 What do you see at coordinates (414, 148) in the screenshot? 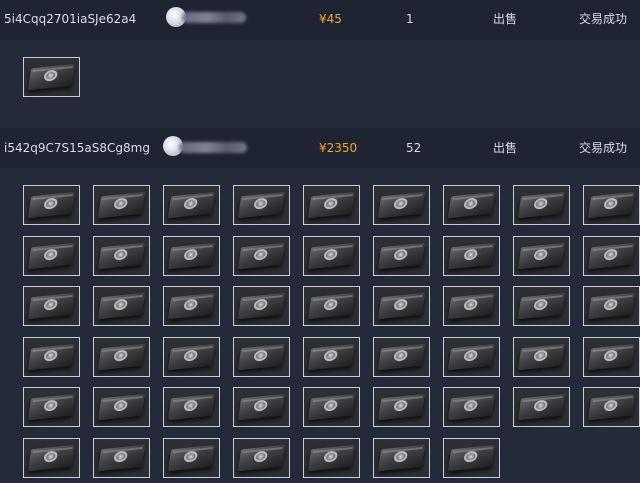
I see `quantity: 52` at bounding box center [414, 148].